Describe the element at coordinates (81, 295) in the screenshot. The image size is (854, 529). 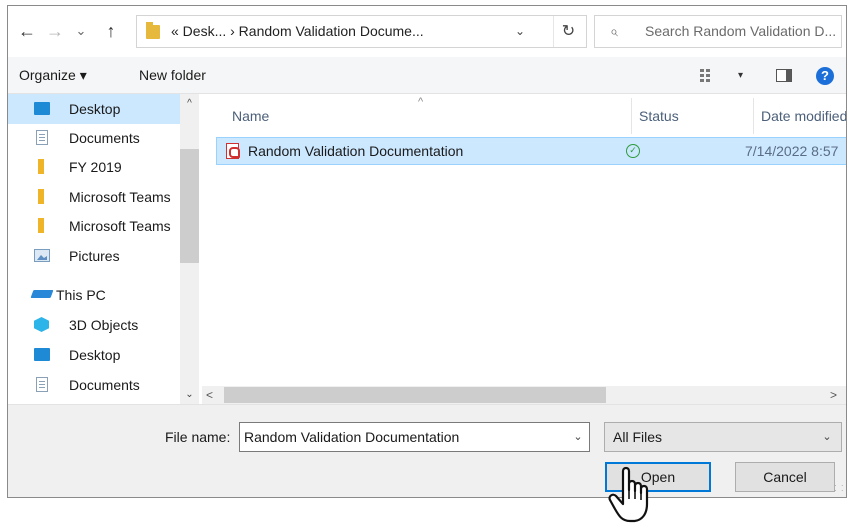
I see `nav-item-label: This PC` at that location.